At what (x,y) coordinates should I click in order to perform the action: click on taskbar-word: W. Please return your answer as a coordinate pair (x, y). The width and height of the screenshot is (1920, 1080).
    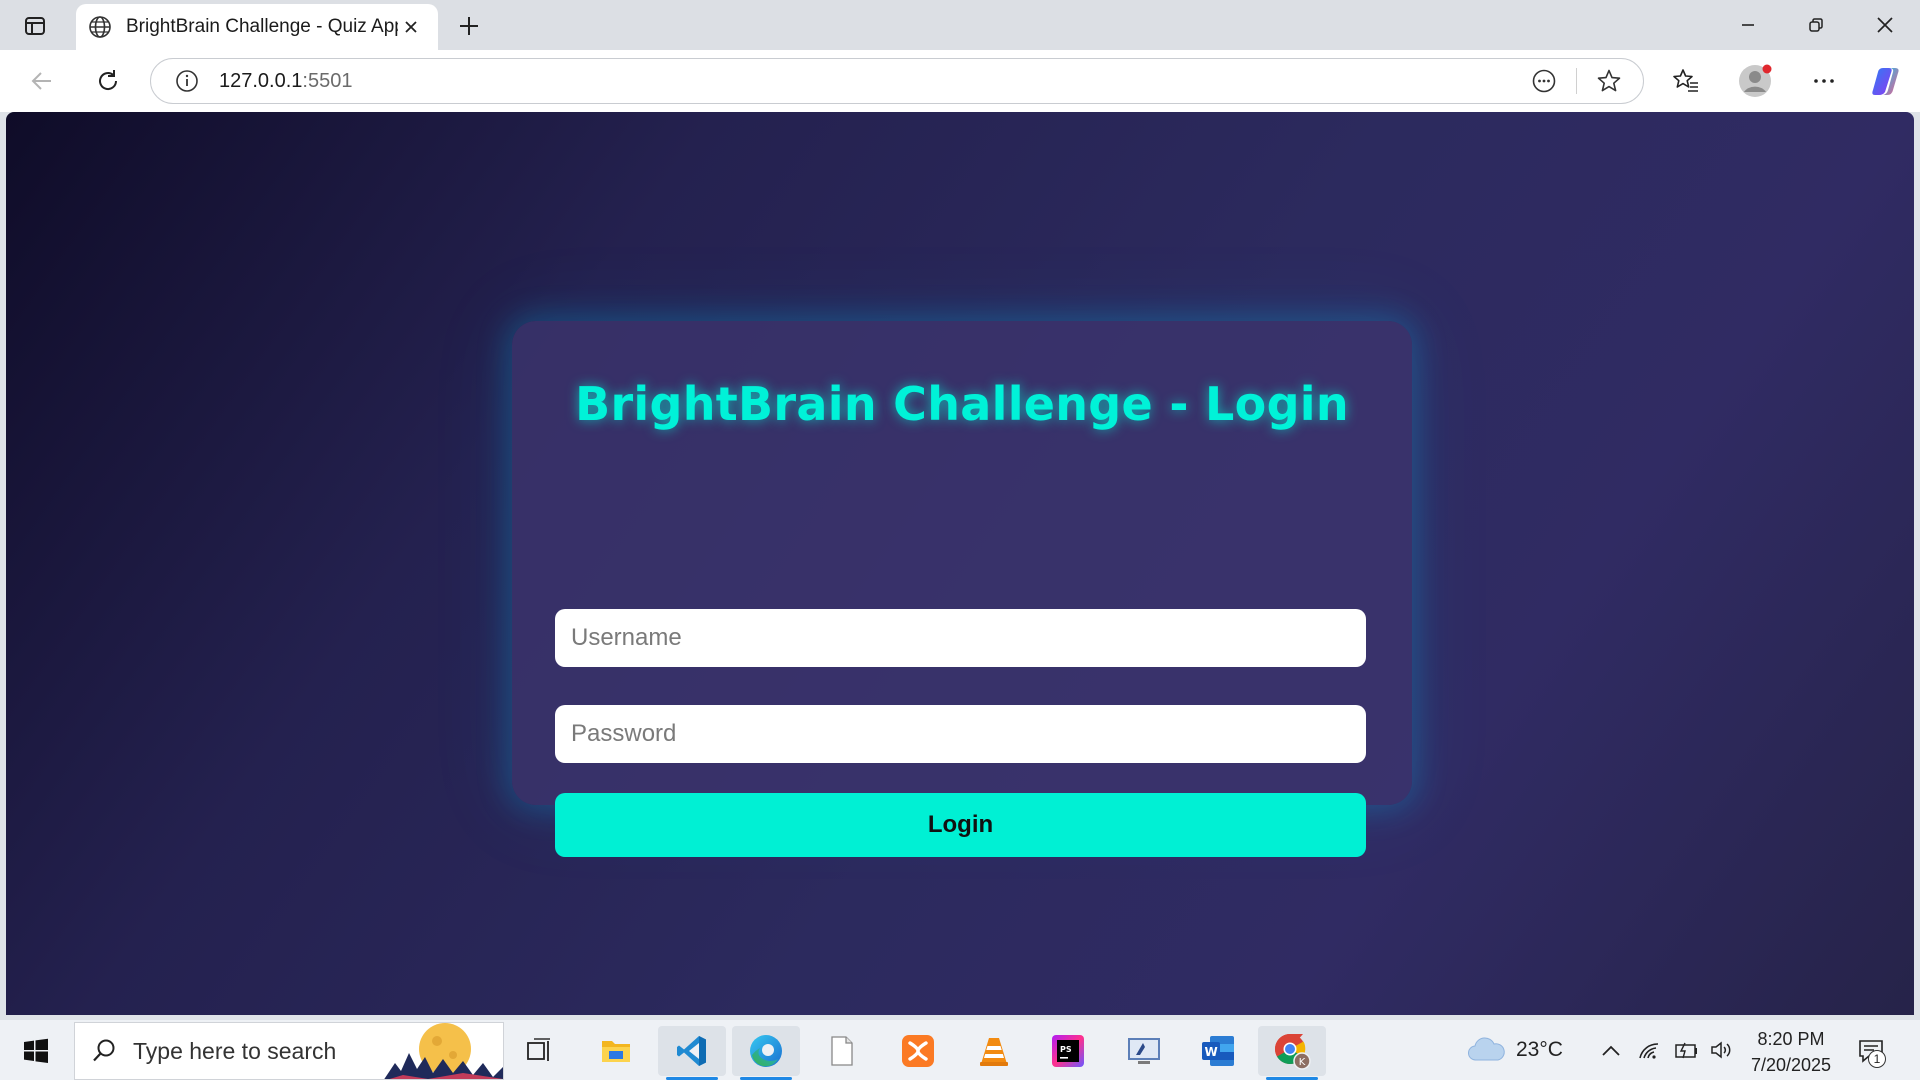
    Looking at the image, I should click on (1218, 1051).